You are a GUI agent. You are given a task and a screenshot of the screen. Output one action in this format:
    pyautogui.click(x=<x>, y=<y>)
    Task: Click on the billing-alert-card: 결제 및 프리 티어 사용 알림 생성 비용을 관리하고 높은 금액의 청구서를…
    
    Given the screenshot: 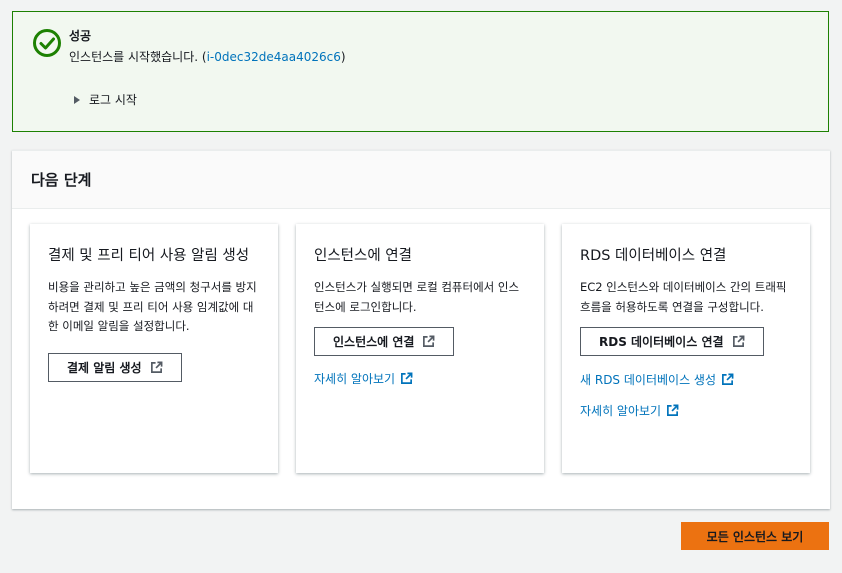 What is the action you would take?
    pyautogui.click(x=154, y=348)
    